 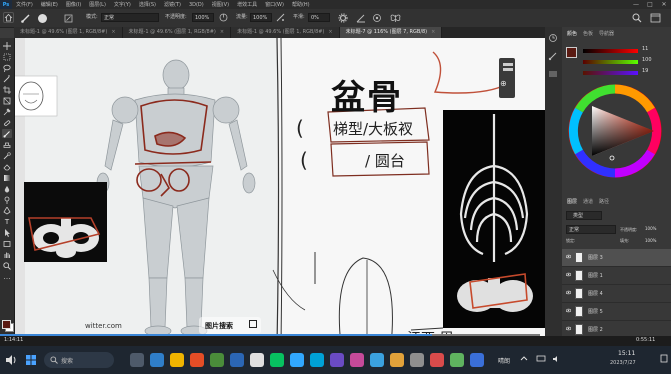 What do you see at coordinates (122, 4) in the screenshot?
I see `menu-type: 文字(Y)` at bounding box center [122, 4].